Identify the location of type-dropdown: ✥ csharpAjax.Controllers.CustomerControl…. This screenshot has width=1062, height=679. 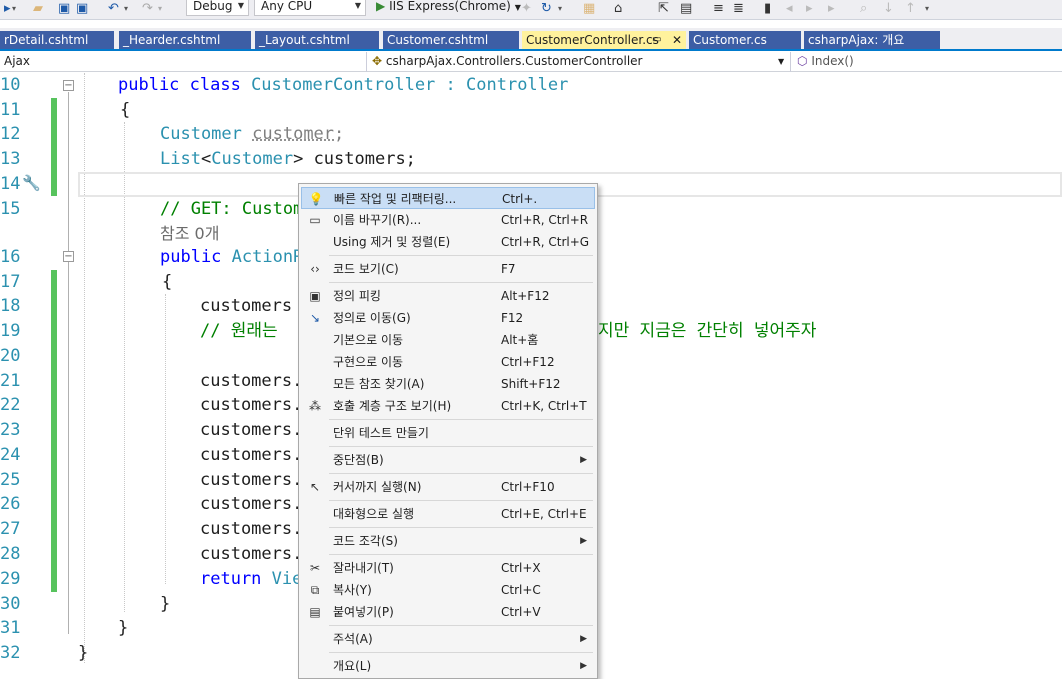
(579, 62).